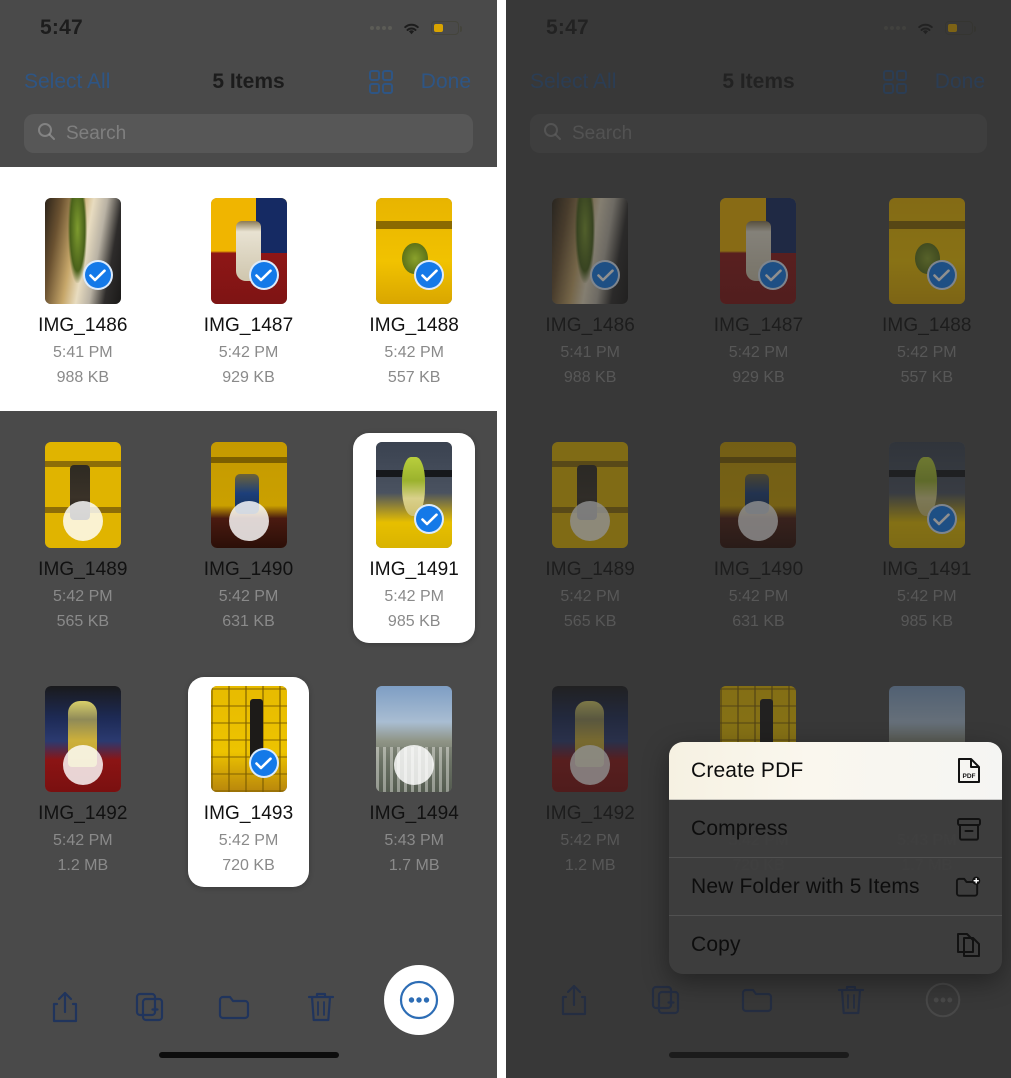  Describe the element at coordinates (835, 945) in the screenshot. I see `menu-item-copy: Copy` at that location.